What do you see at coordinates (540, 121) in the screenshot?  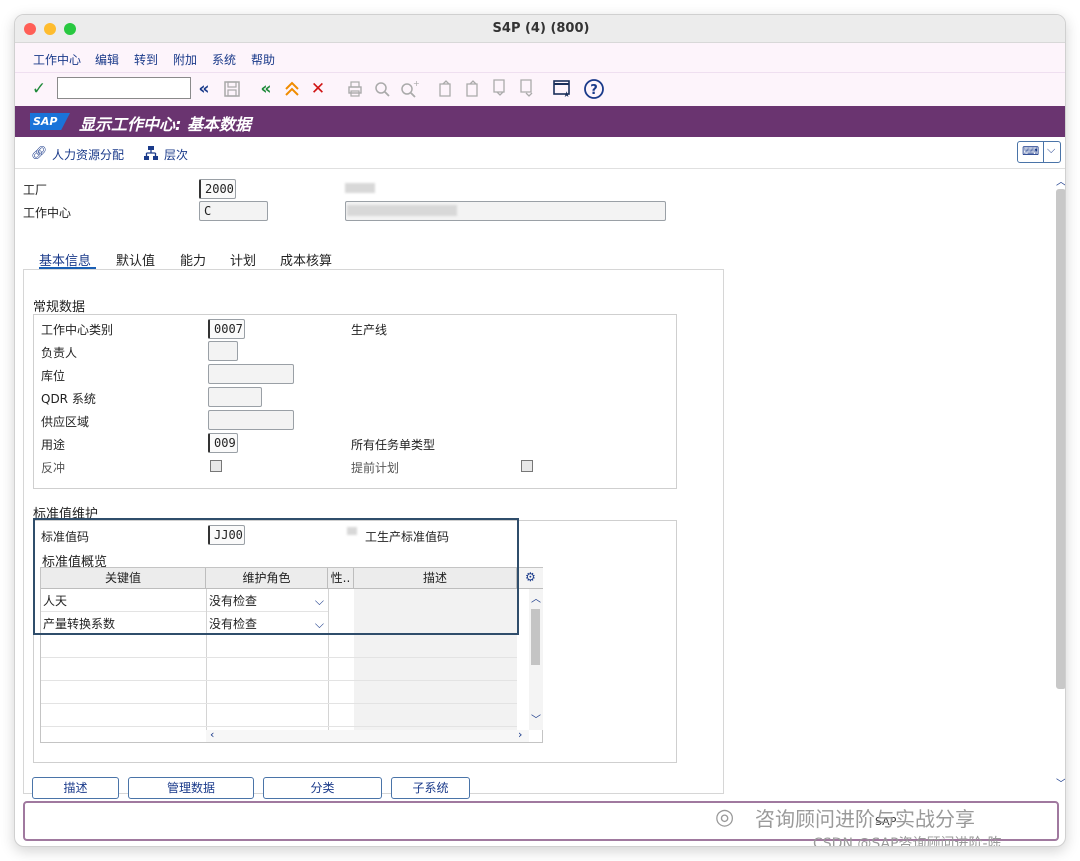 I see `screen-header: SAP 显示工作中心: 基本数据` at bounding box center [540, 121].